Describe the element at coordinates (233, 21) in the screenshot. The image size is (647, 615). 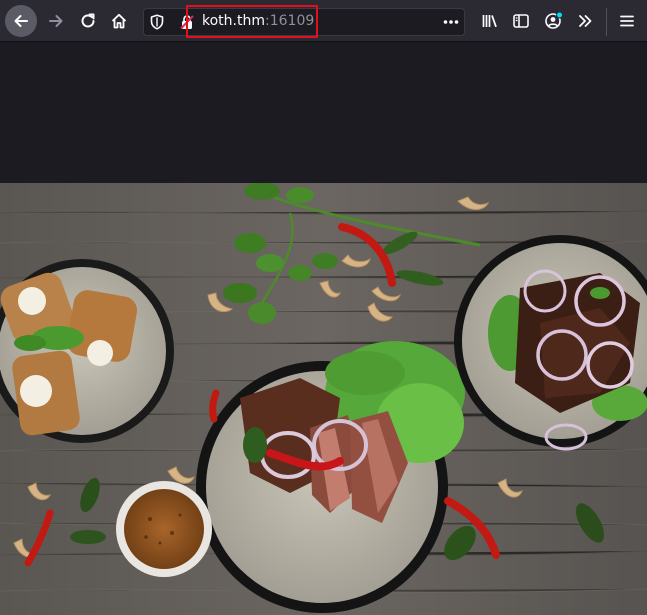
I see `url-host: koth.thm` at that location.